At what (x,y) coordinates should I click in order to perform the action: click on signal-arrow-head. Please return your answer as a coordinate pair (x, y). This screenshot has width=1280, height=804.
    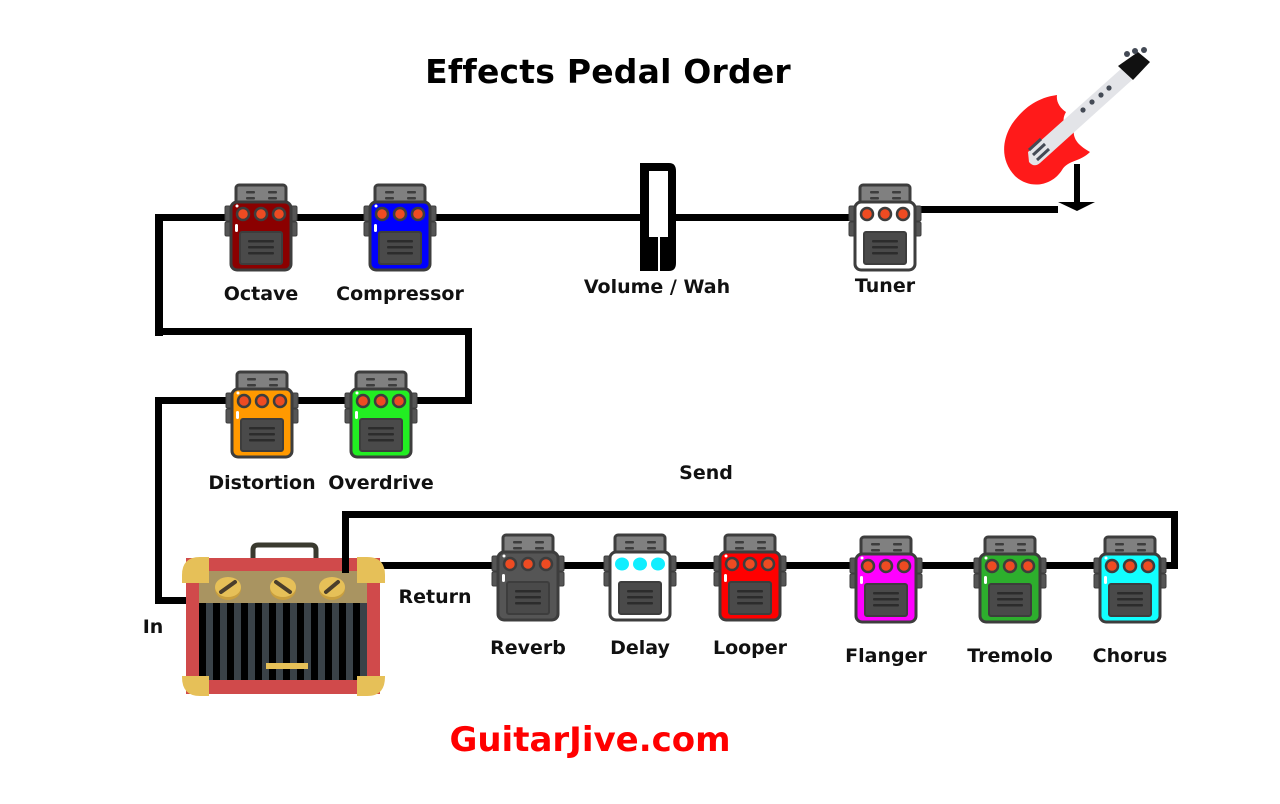
    Looking at the image, I should click on (1076, 206).